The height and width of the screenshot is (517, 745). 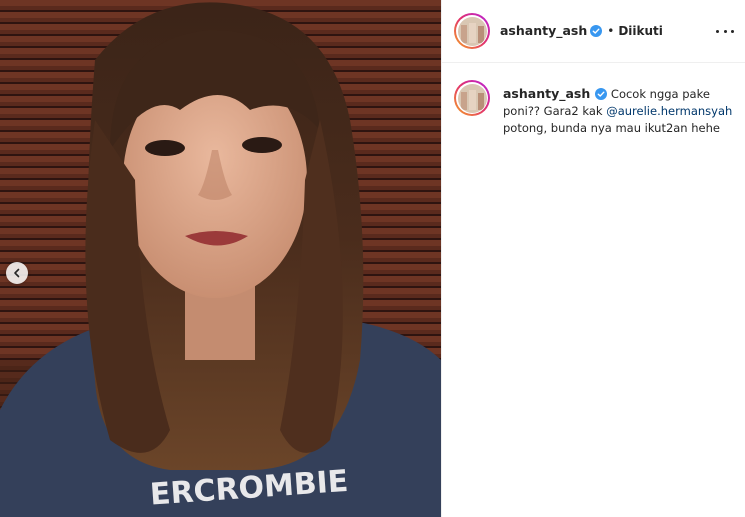 I want to click on caption-body-part2: potong, bunda nya mau ikut2an hehe, so click(x=611, y=128).